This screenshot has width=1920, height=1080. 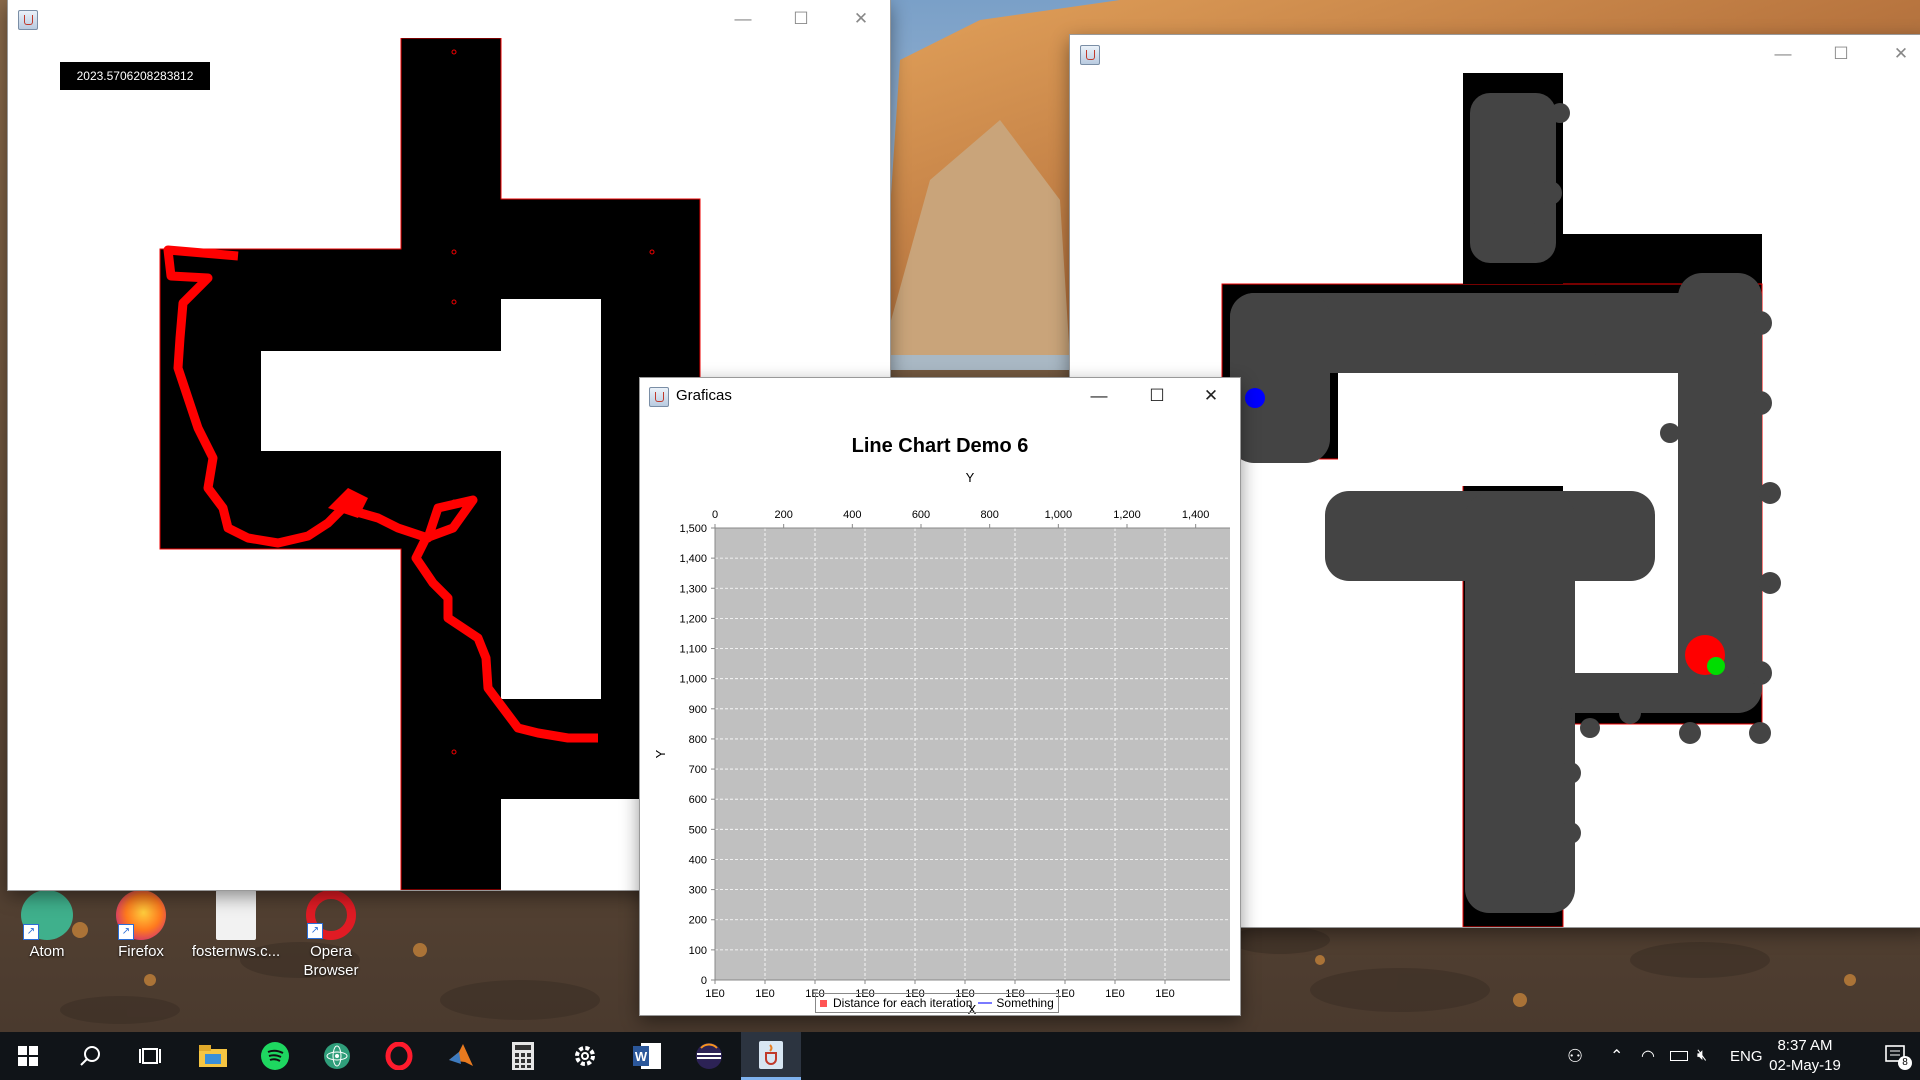 What do you see at coordinates (331, 935) in the screenshot?
I see `desktop-icon-opera: ↗ Opera Browser` at bounding box center [331, 935].